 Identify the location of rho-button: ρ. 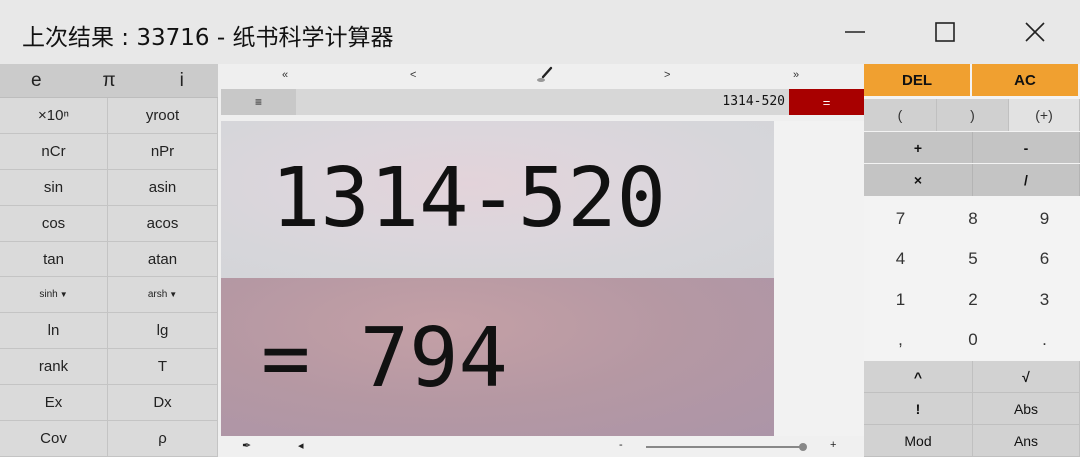
(163, 439).